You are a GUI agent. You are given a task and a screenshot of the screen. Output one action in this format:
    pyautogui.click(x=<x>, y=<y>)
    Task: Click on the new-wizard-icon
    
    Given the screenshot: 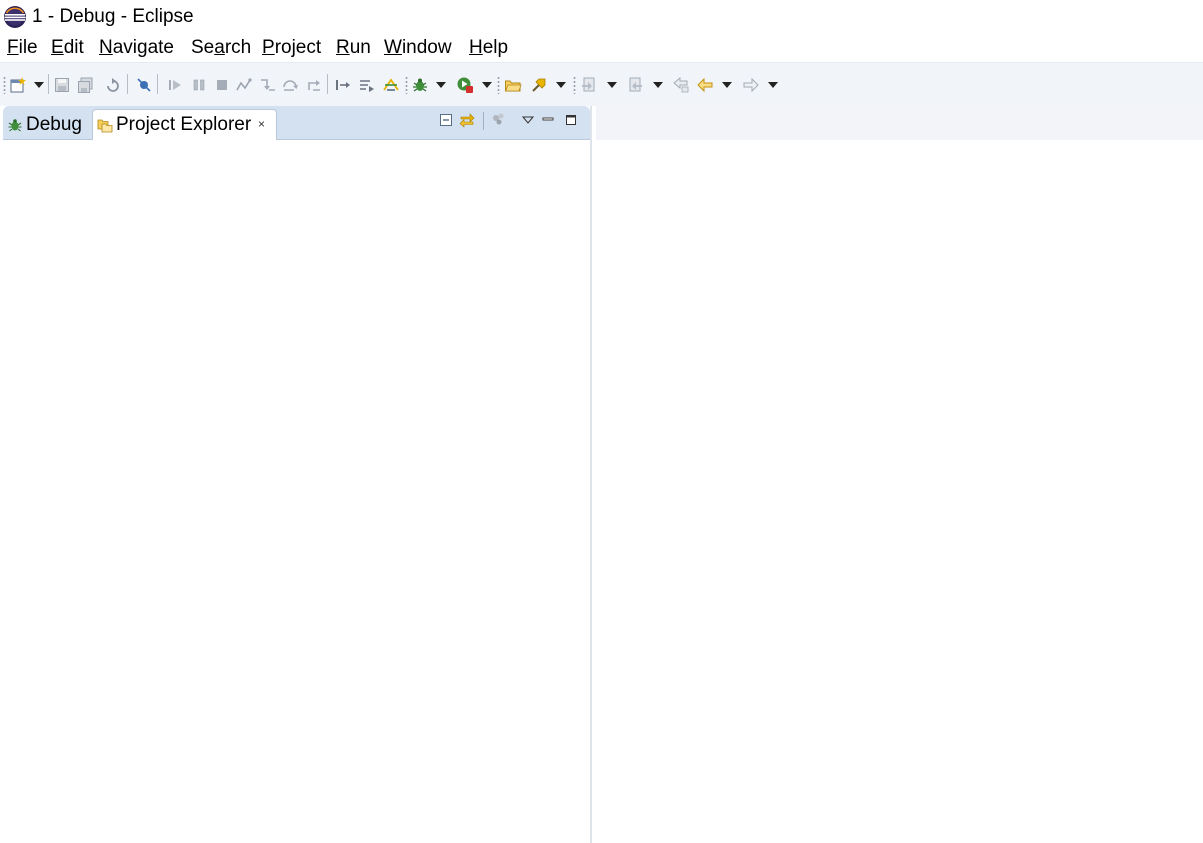 What is the action you would take?
    pyautogui.click(x=18, y=85)
    